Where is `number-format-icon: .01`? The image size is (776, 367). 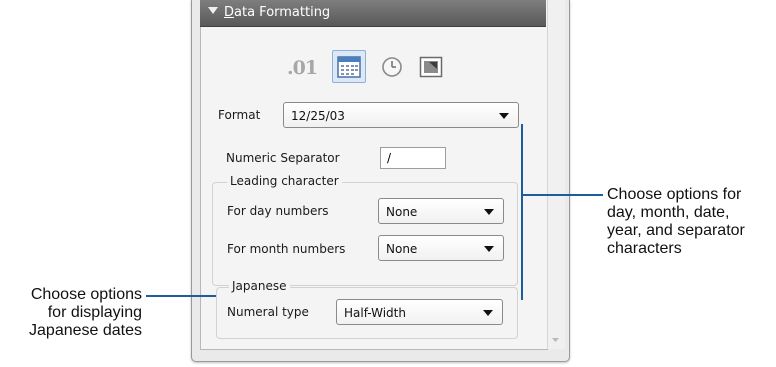
number-format-icon: .01 is located at coordinates (302, 68).